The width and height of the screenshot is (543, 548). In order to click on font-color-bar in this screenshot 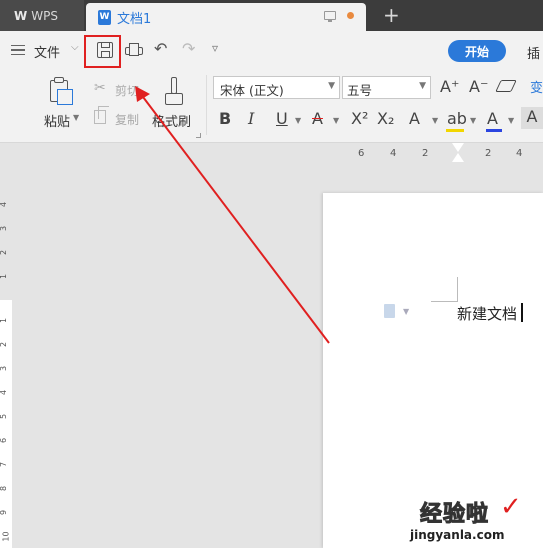, I will do `click(494, 130)`.